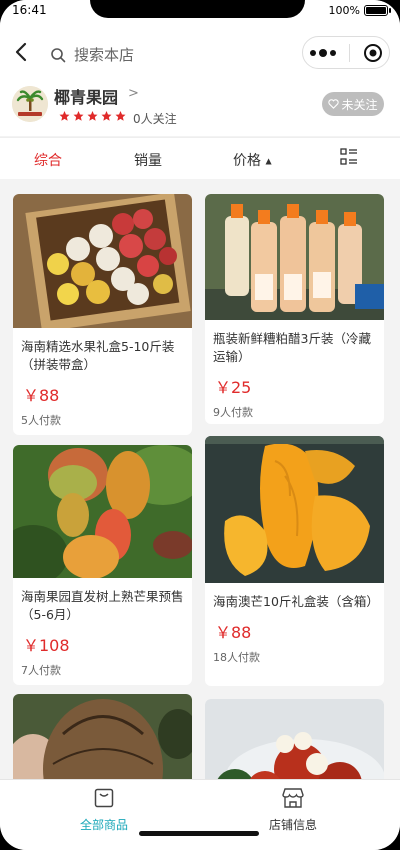 The width and height of the screenshot is (400, 850). I want to click on rating-stars, so click(92, 116).